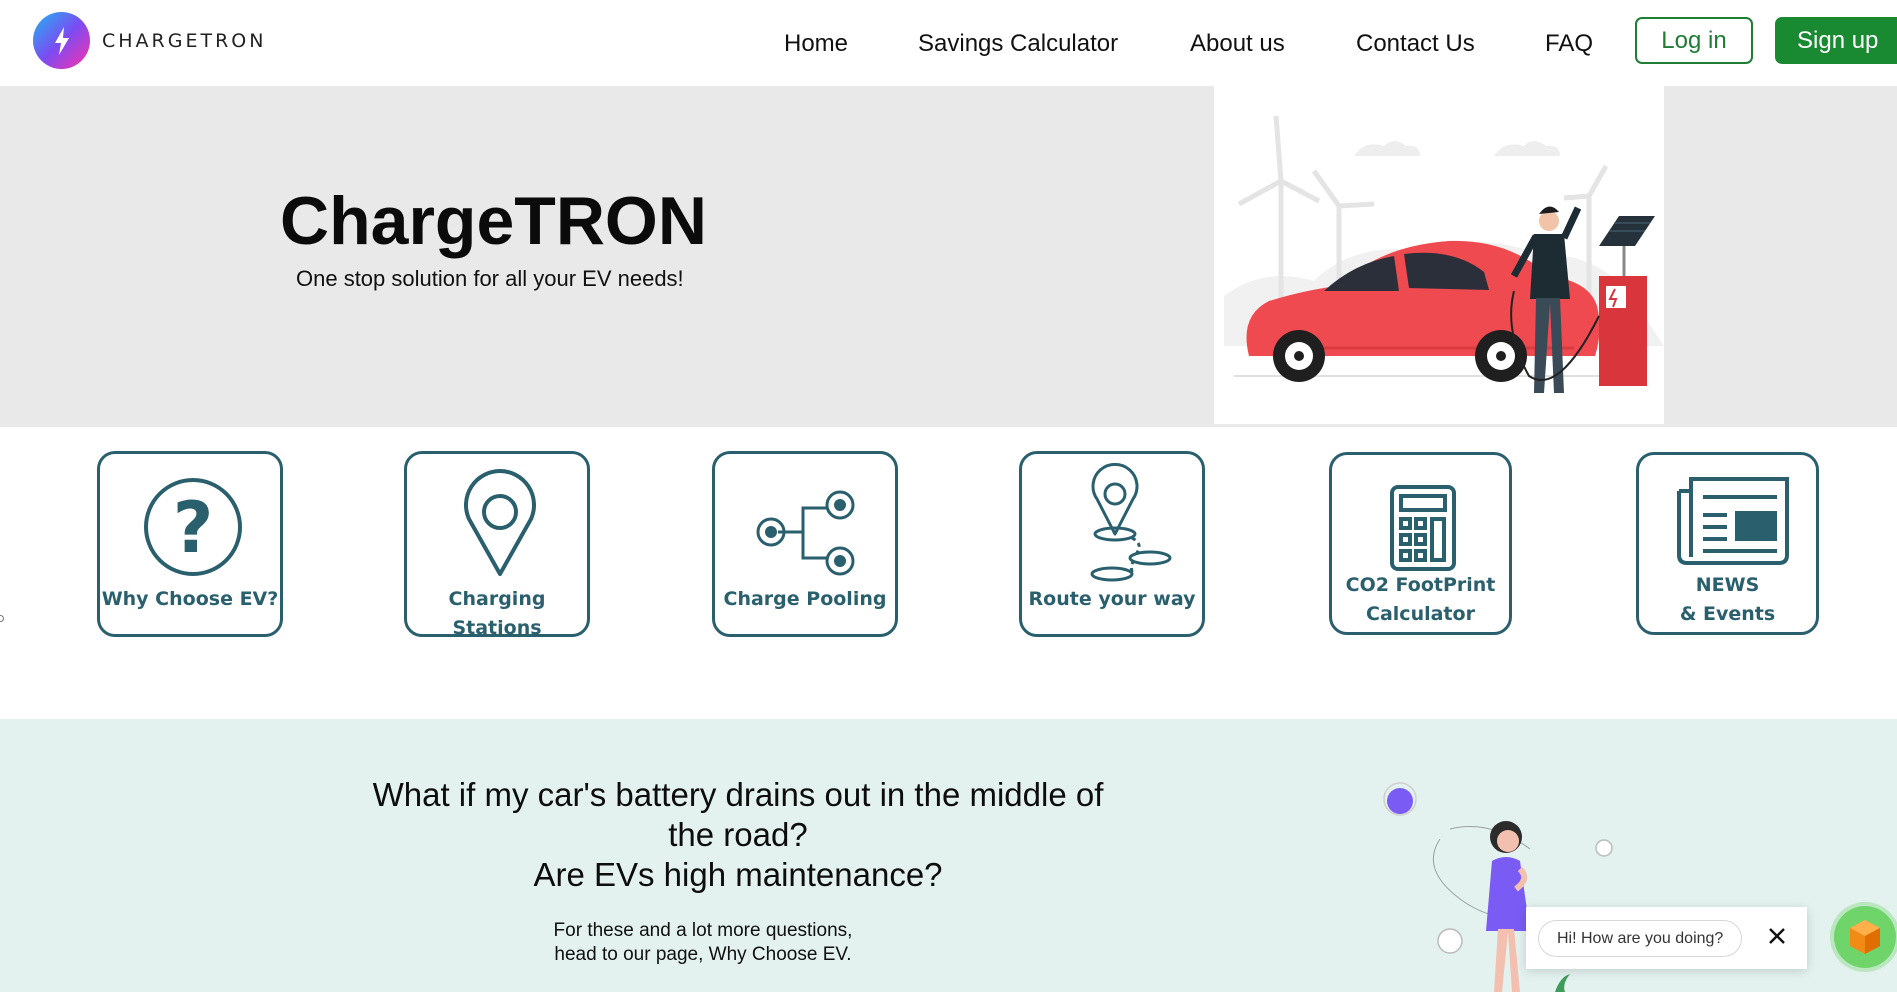 Image resolution: width=1897 pixels, height=992 pixels. Describe the element at coordinates (1018, 44) in the screenshot. I see `nav-link-savings-calculator: Savings Calculator` at that location.